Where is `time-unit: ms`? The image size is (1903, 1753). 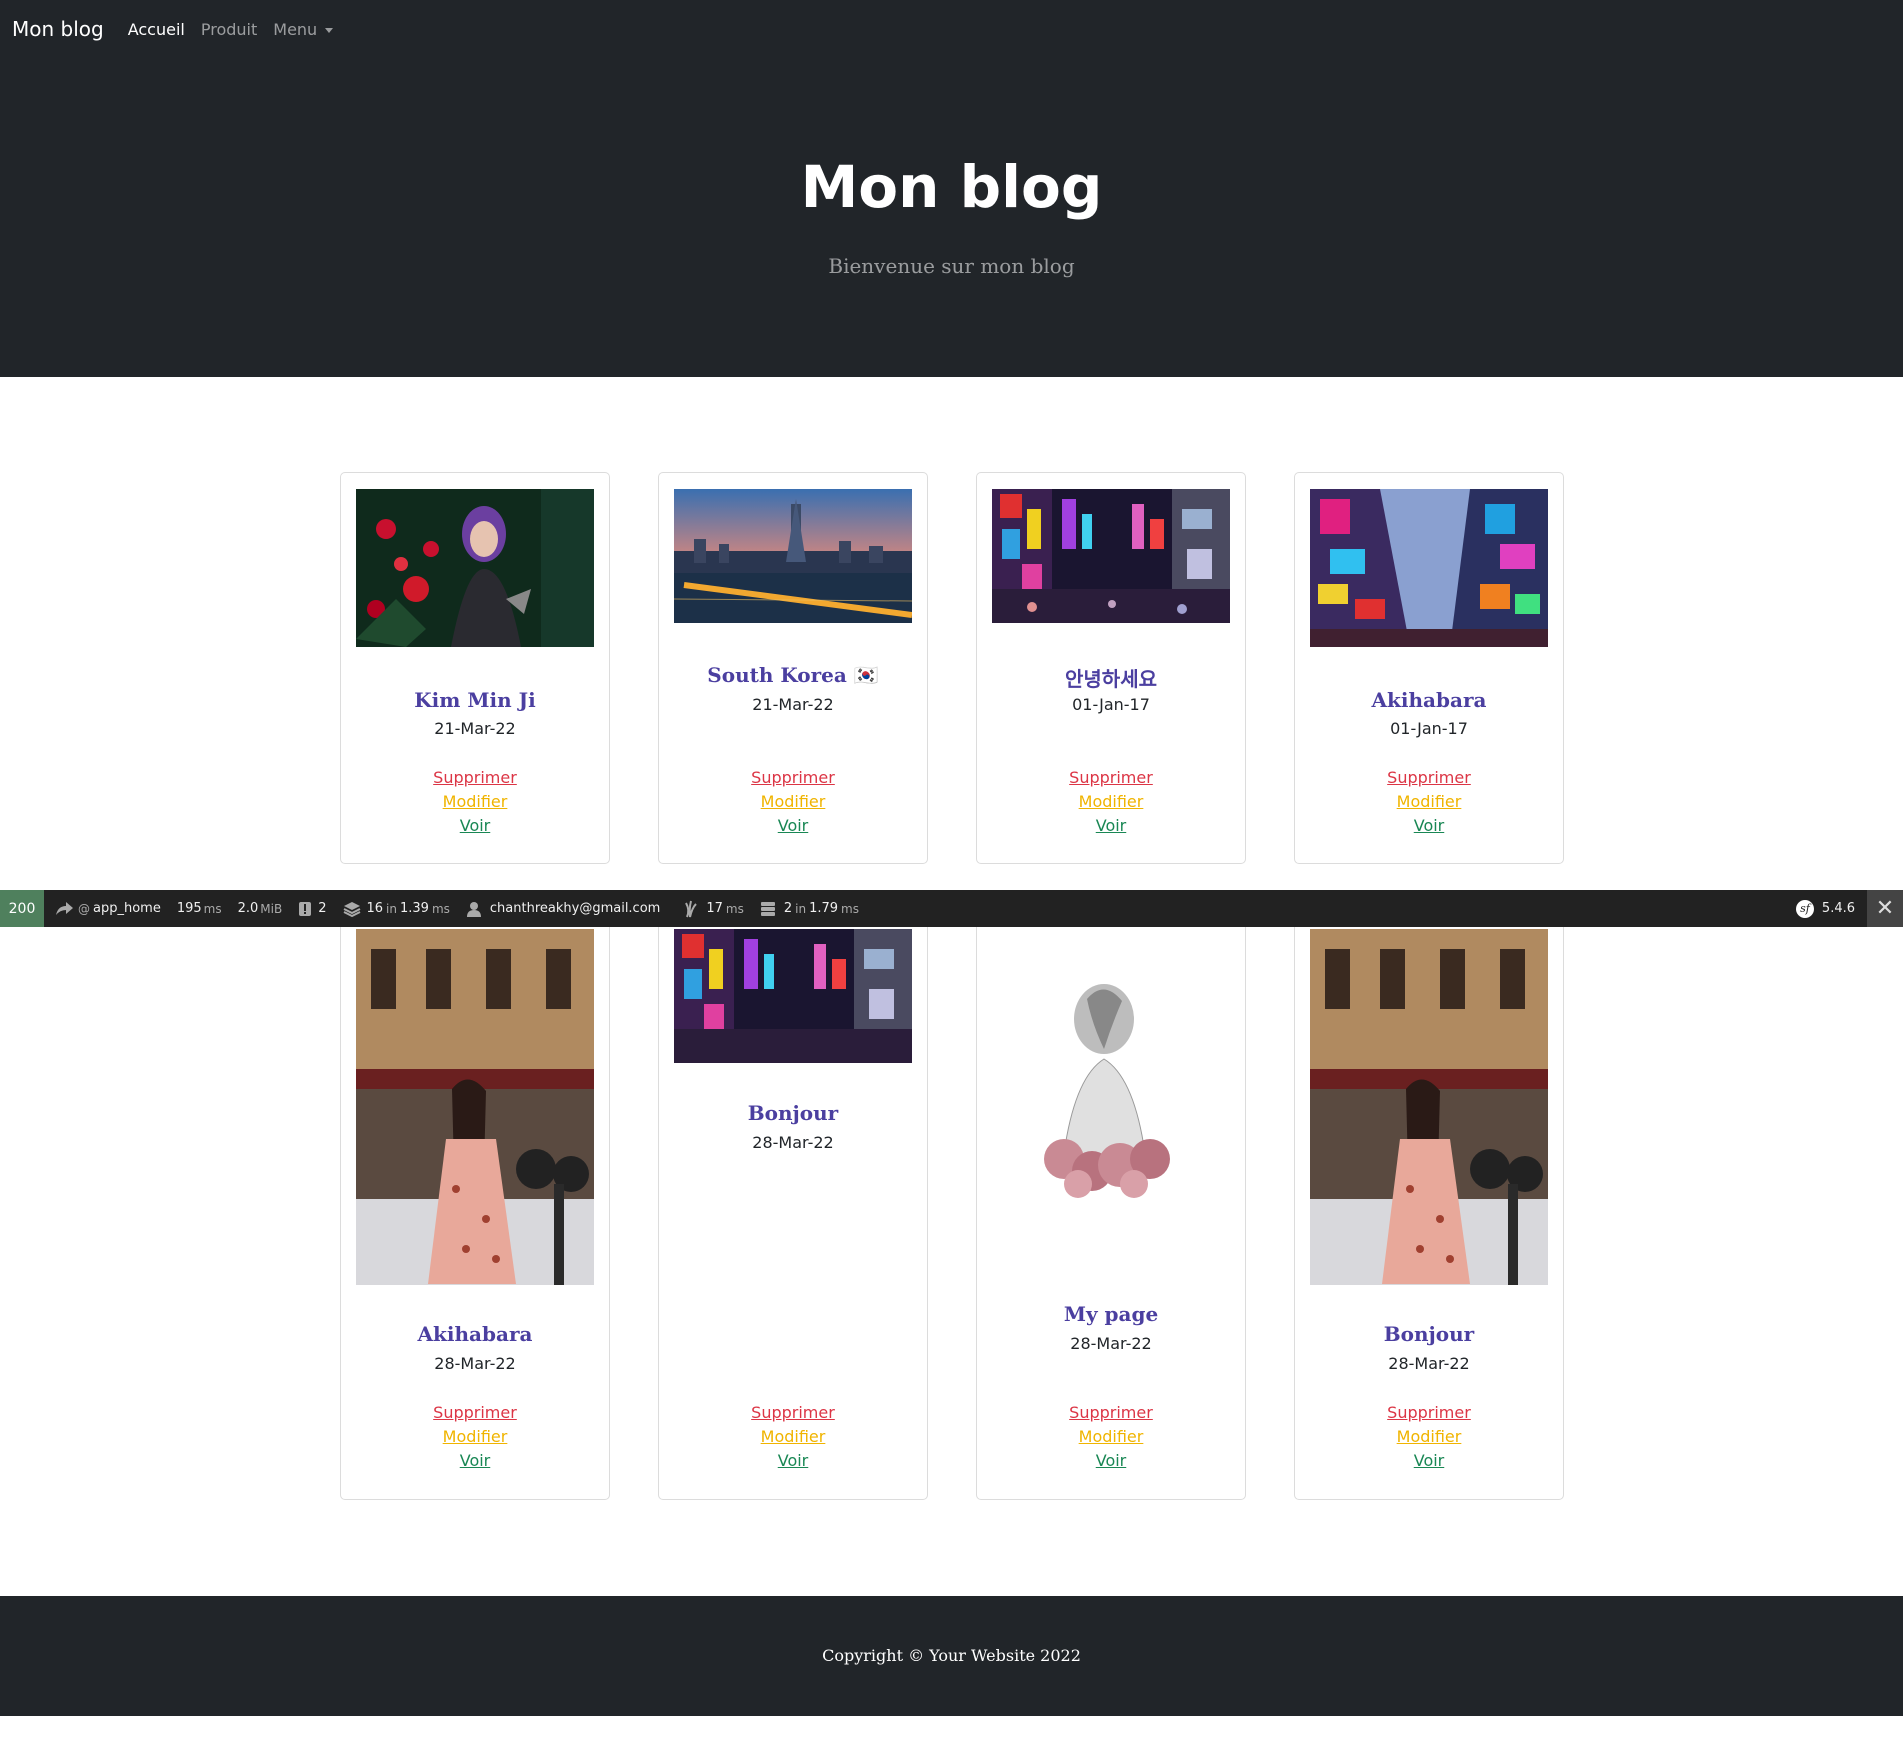 time-unit: ms is located at coordinates (212, 908).